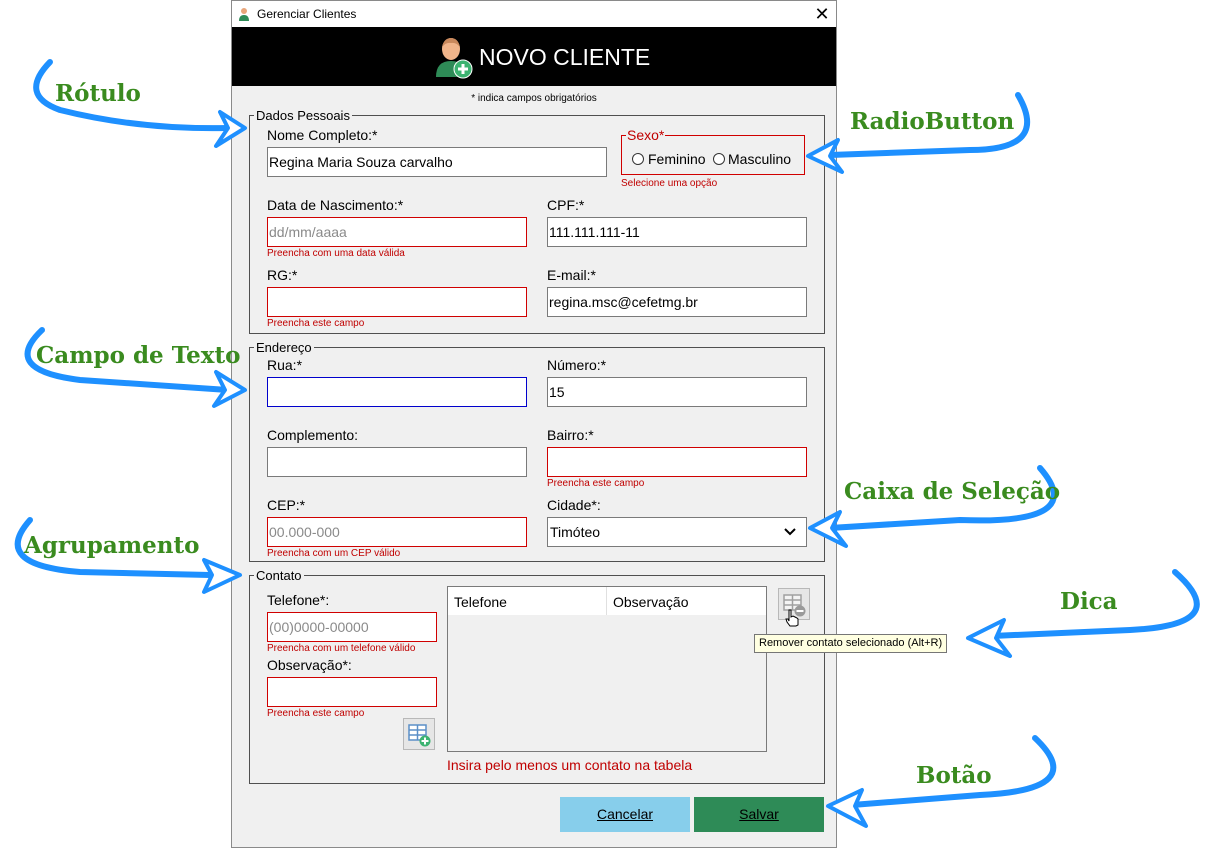 The height and width of the screenshot is (848, 1205). I want to click on city-select: Timóteo, so click(677, 532).